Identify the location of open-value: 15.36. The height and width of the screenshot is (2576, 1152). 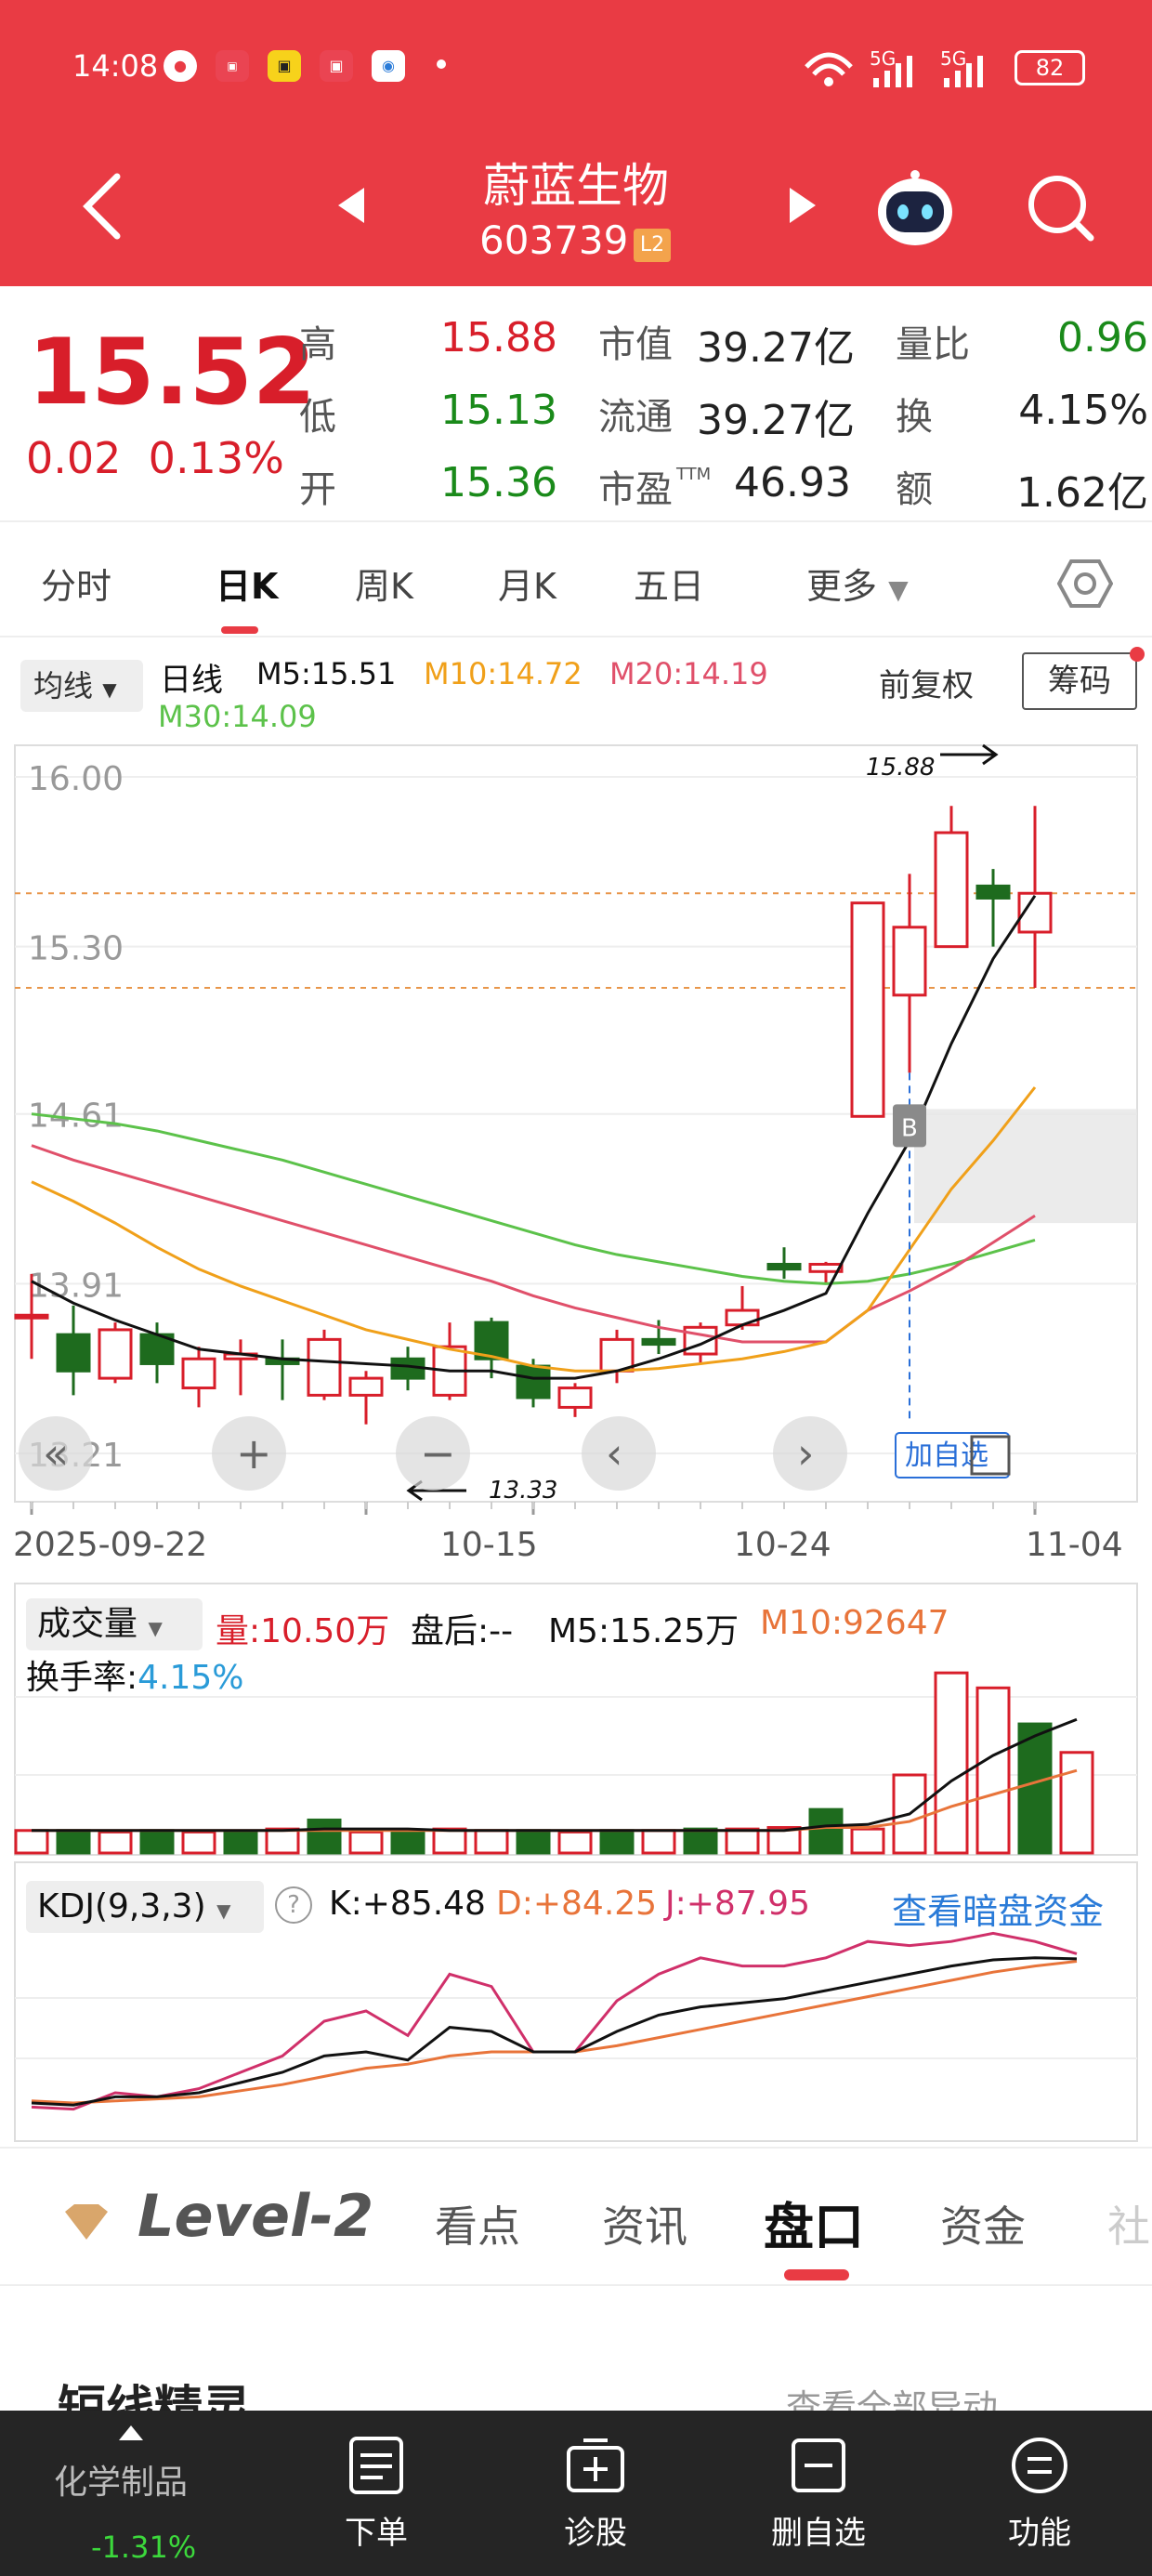
(498, 482).